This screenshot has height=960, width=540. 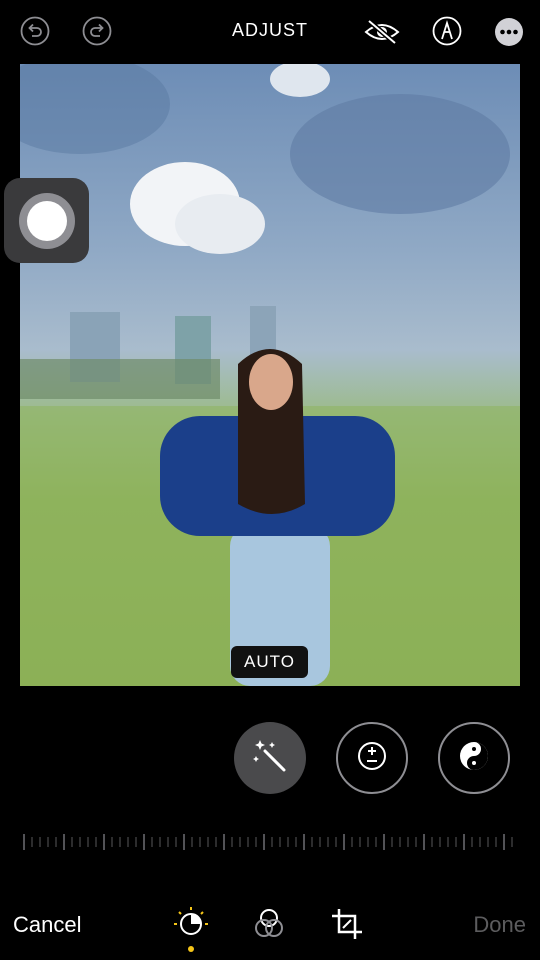 I want to click on auto-badge: AUTO, so click(x=269, y=662).